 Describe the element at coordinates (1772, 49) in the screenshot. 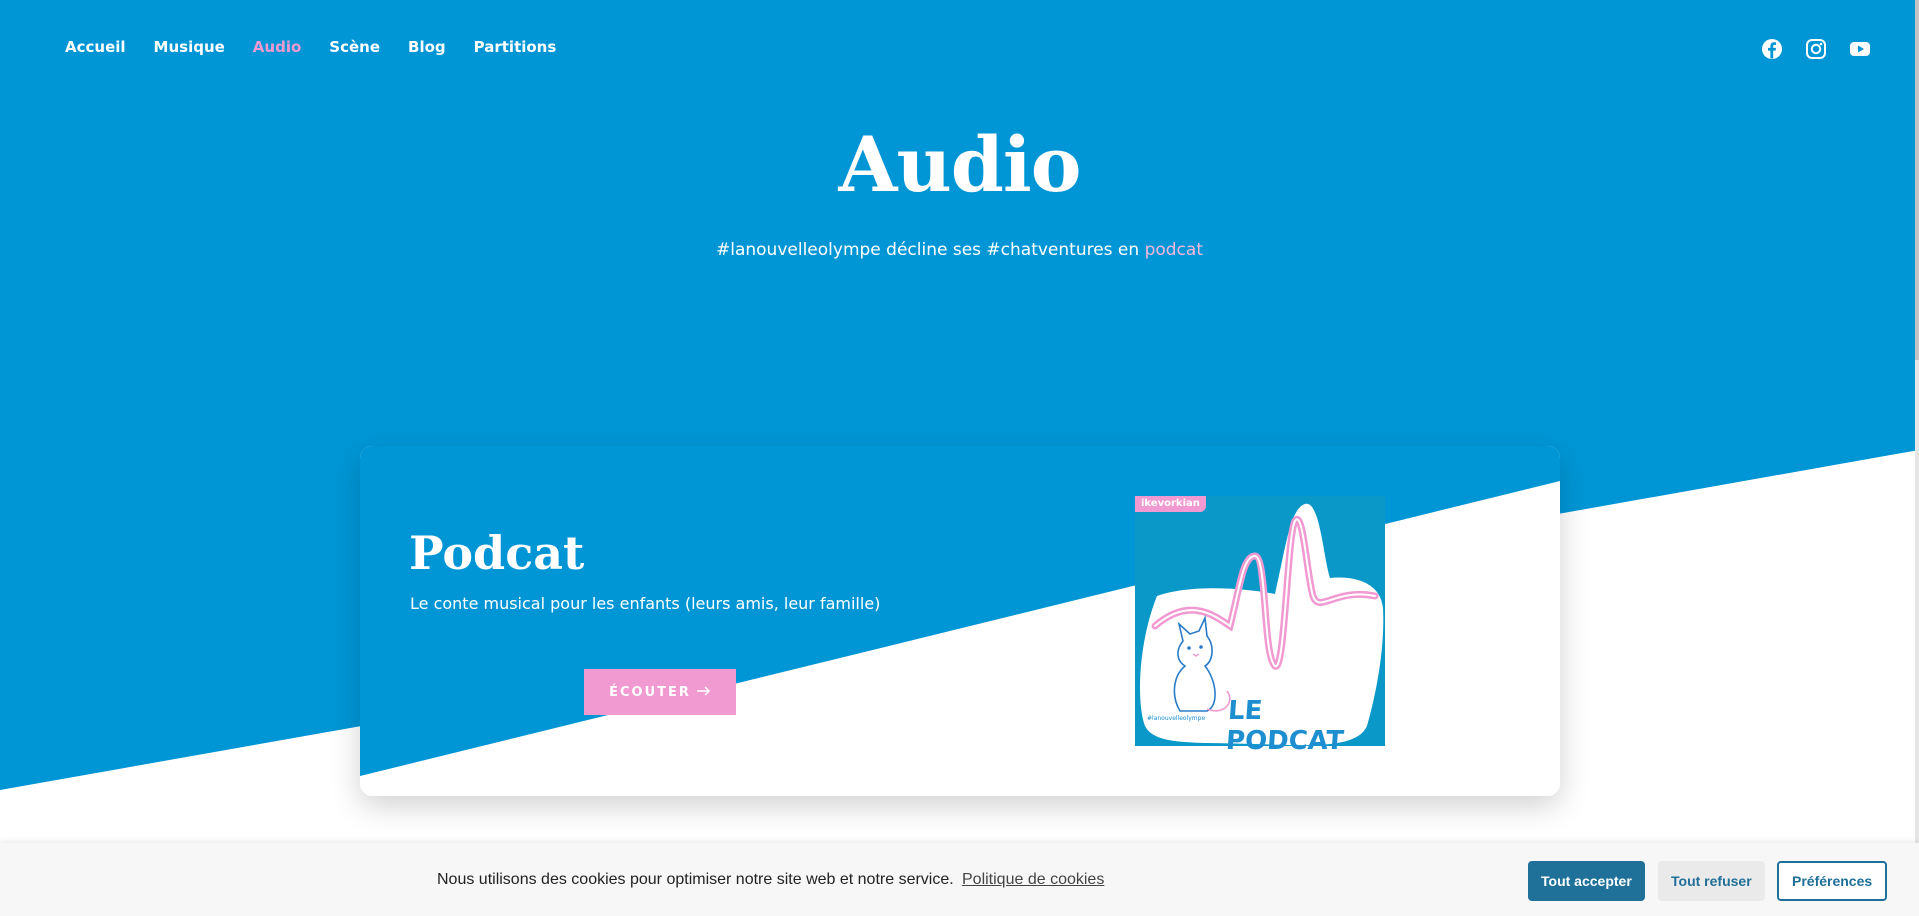

I see `facebook-icon` at that location.